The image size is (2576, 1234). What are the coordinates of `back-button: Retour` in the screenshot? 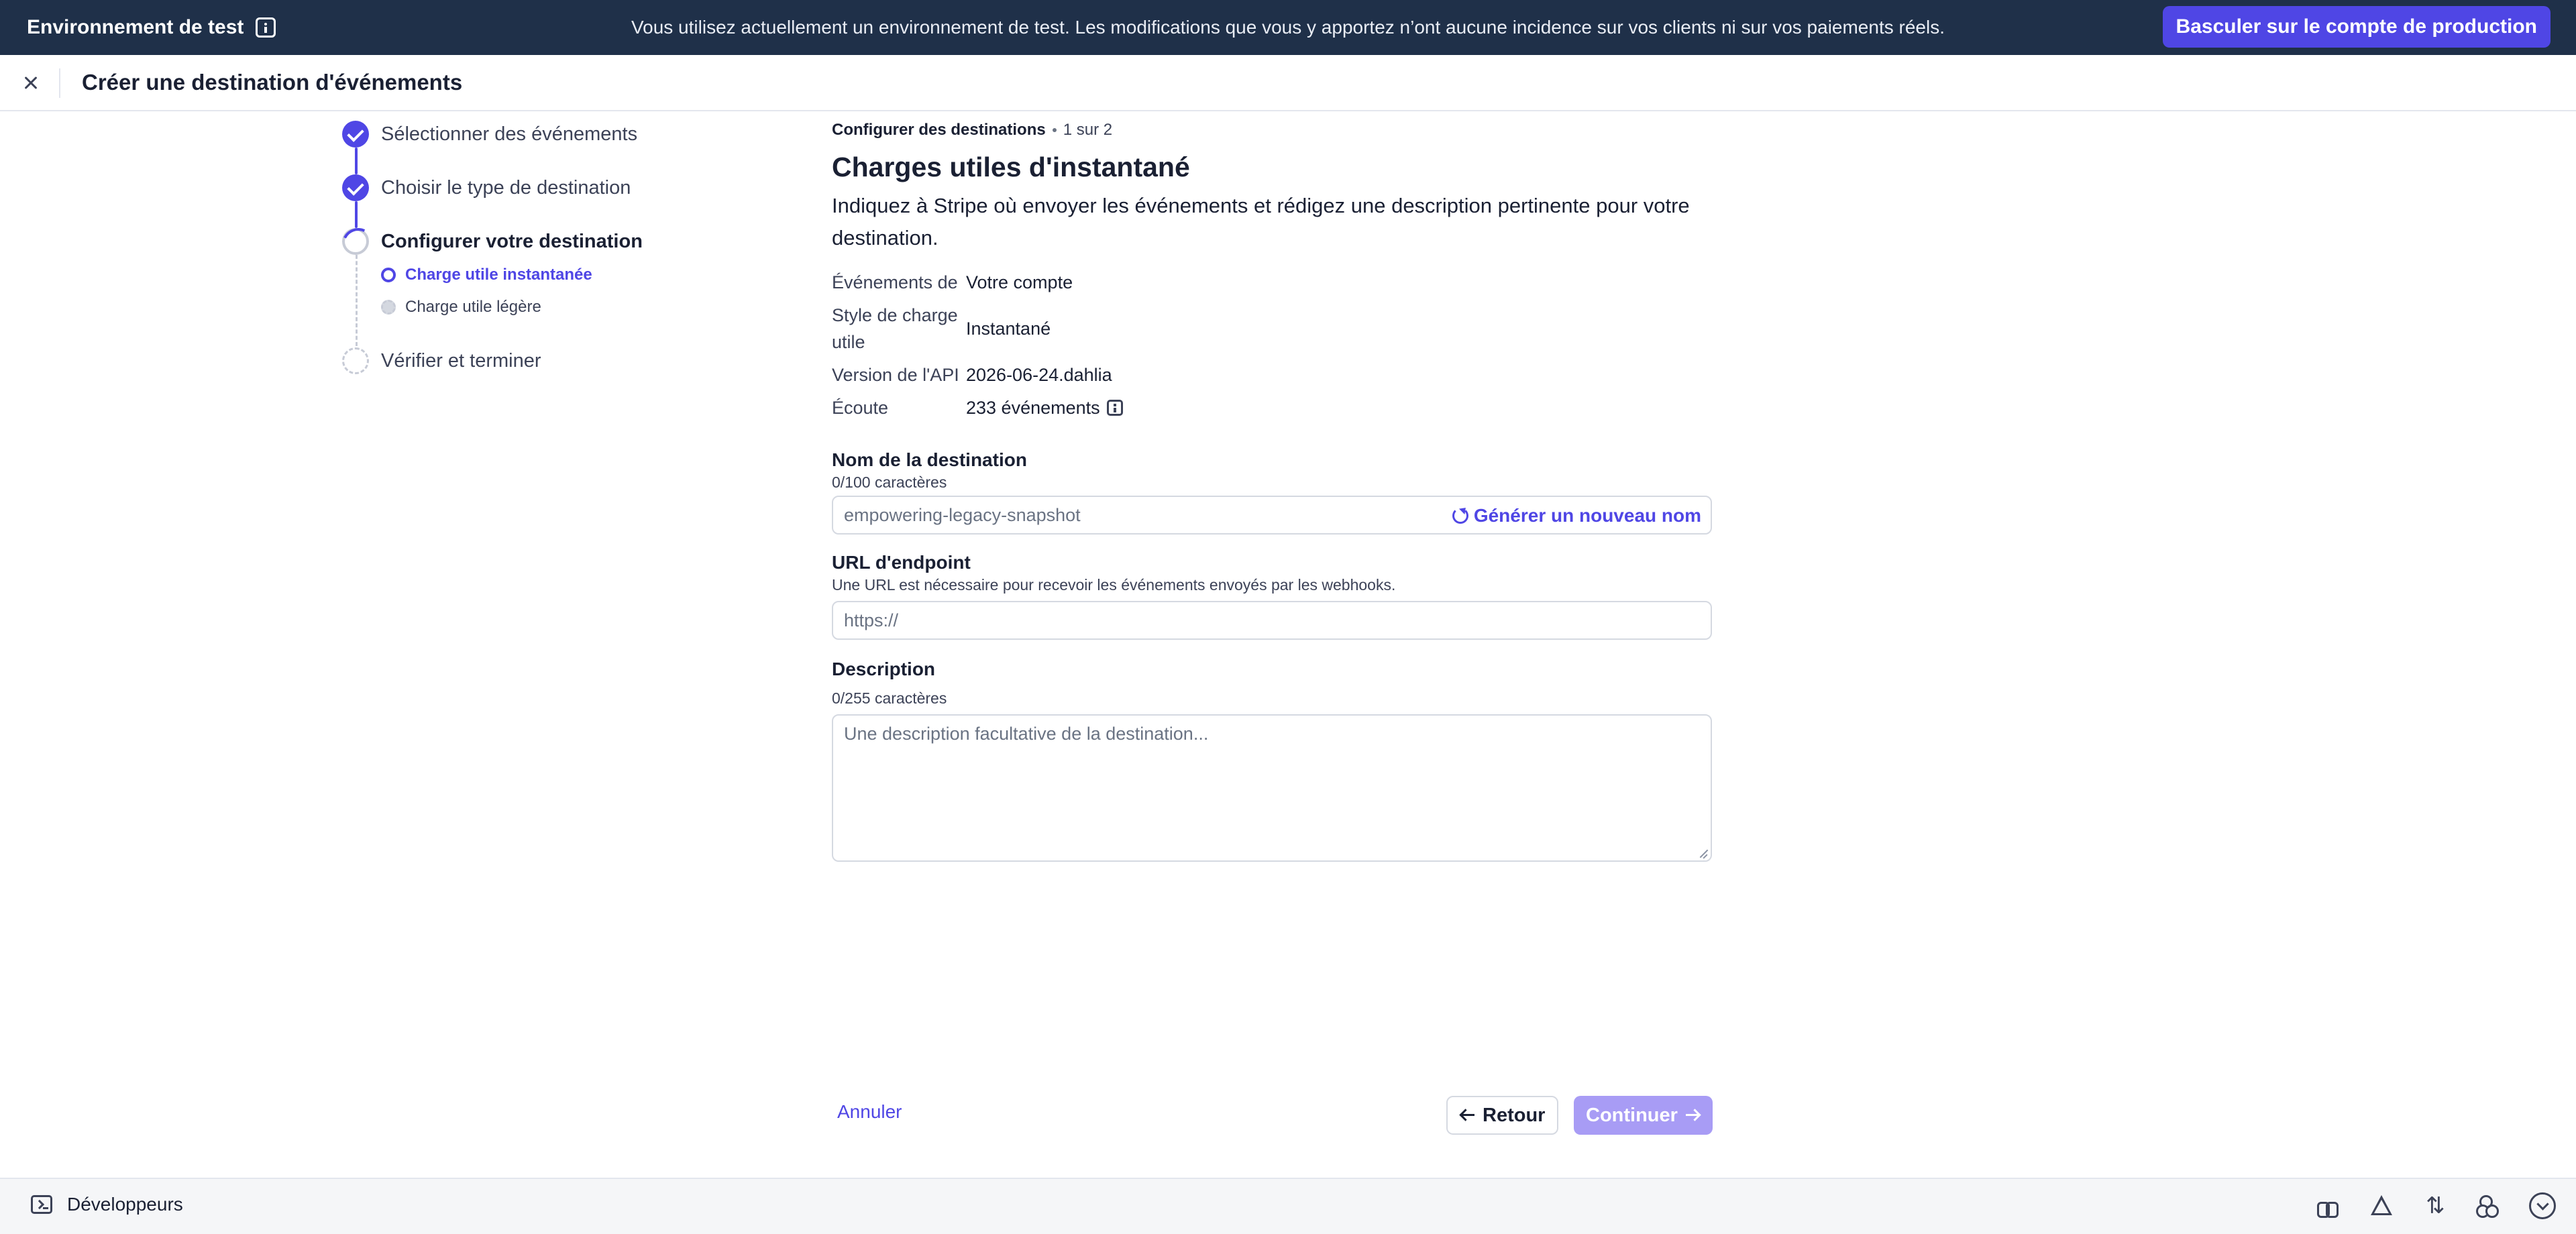 It's located at (1502, 1115).